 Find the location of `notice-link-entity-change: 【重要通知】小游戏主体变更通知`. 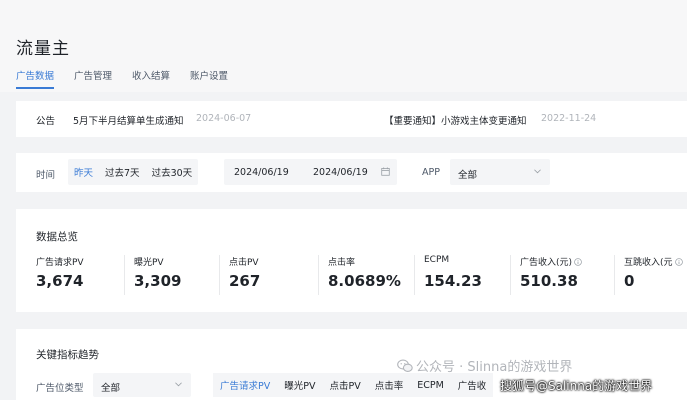

notice-link-entity-change: 【重要通知】小游戏主体变更通知 is located at coordinates (455, 120).